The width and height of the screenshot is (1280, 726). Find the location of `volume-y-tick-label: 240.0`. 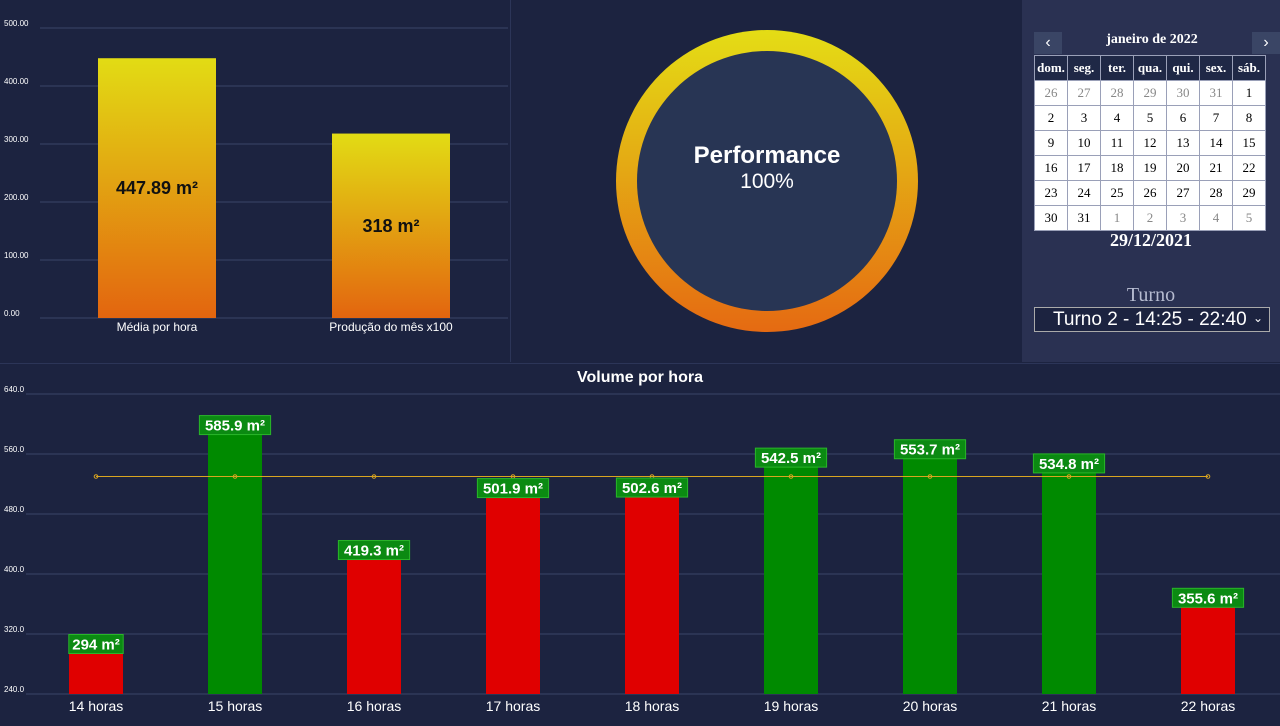

volume-y-tick-label: 240.0 is located at coordinates (14, 689).